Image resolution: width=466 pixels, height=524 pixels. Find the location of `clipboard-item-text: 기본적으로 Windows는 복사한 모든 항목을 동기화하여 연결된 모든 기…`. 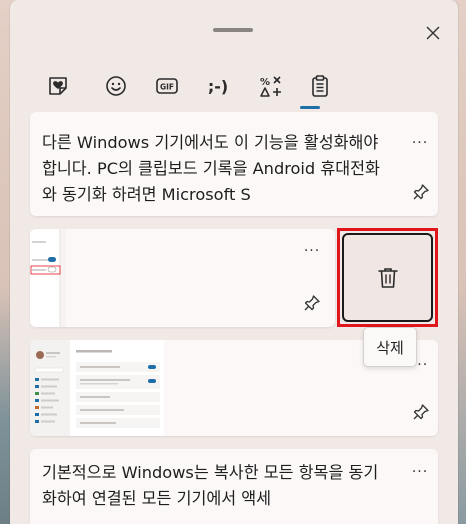

clipboard-item-text: 기본적으로 Windows는 복사한 모든 항목을 동기화하여 연결된 모든 기… is located at coordinates (234, 486).